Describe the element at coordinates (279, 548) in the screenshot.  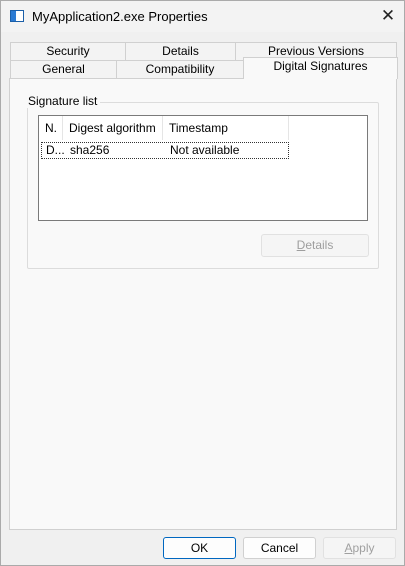
I see `cancel-button: Cancel` at that location.